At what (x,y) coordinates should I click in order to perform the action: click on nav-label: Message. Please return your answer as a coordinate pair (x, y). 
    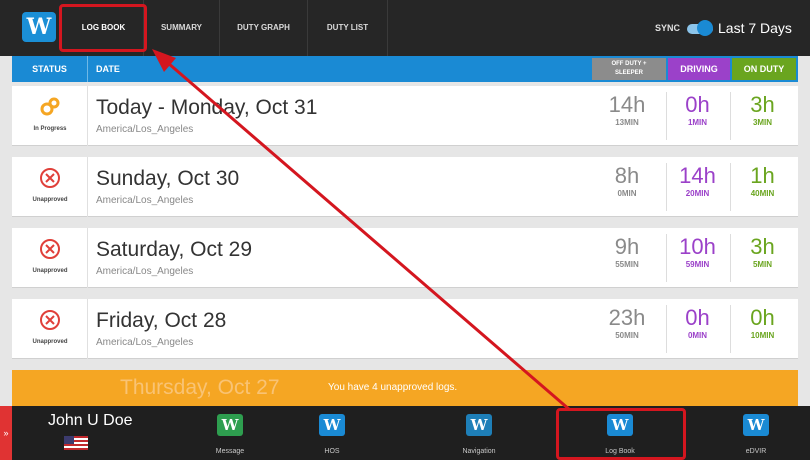
    Looking at the image, I should click on (230, 451).